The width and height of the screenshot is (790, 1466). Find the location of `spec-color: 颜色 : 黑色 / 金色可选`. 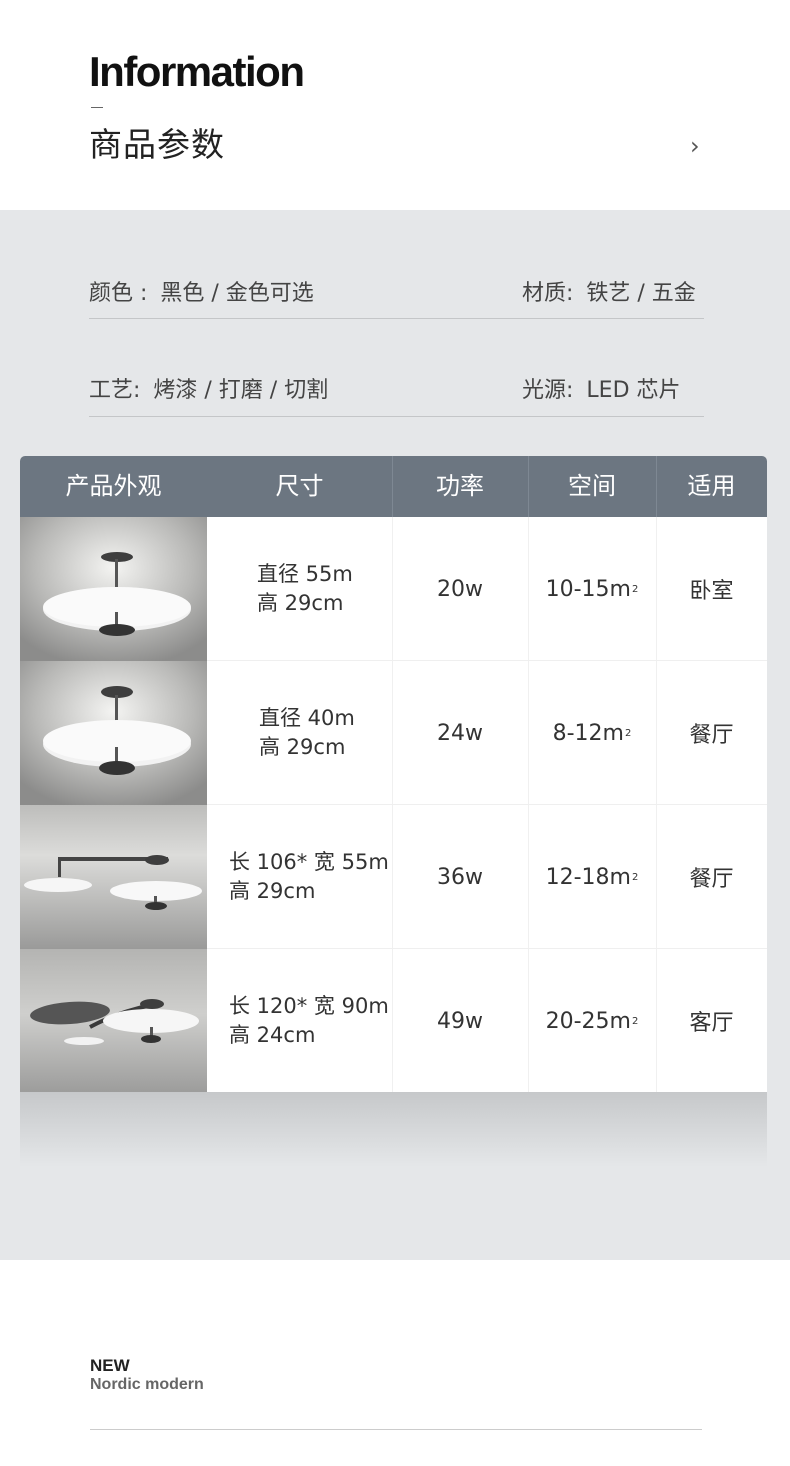

spec-color: 颜色 : 黑色 / 金色可选 is located at coordinates (201, 291).